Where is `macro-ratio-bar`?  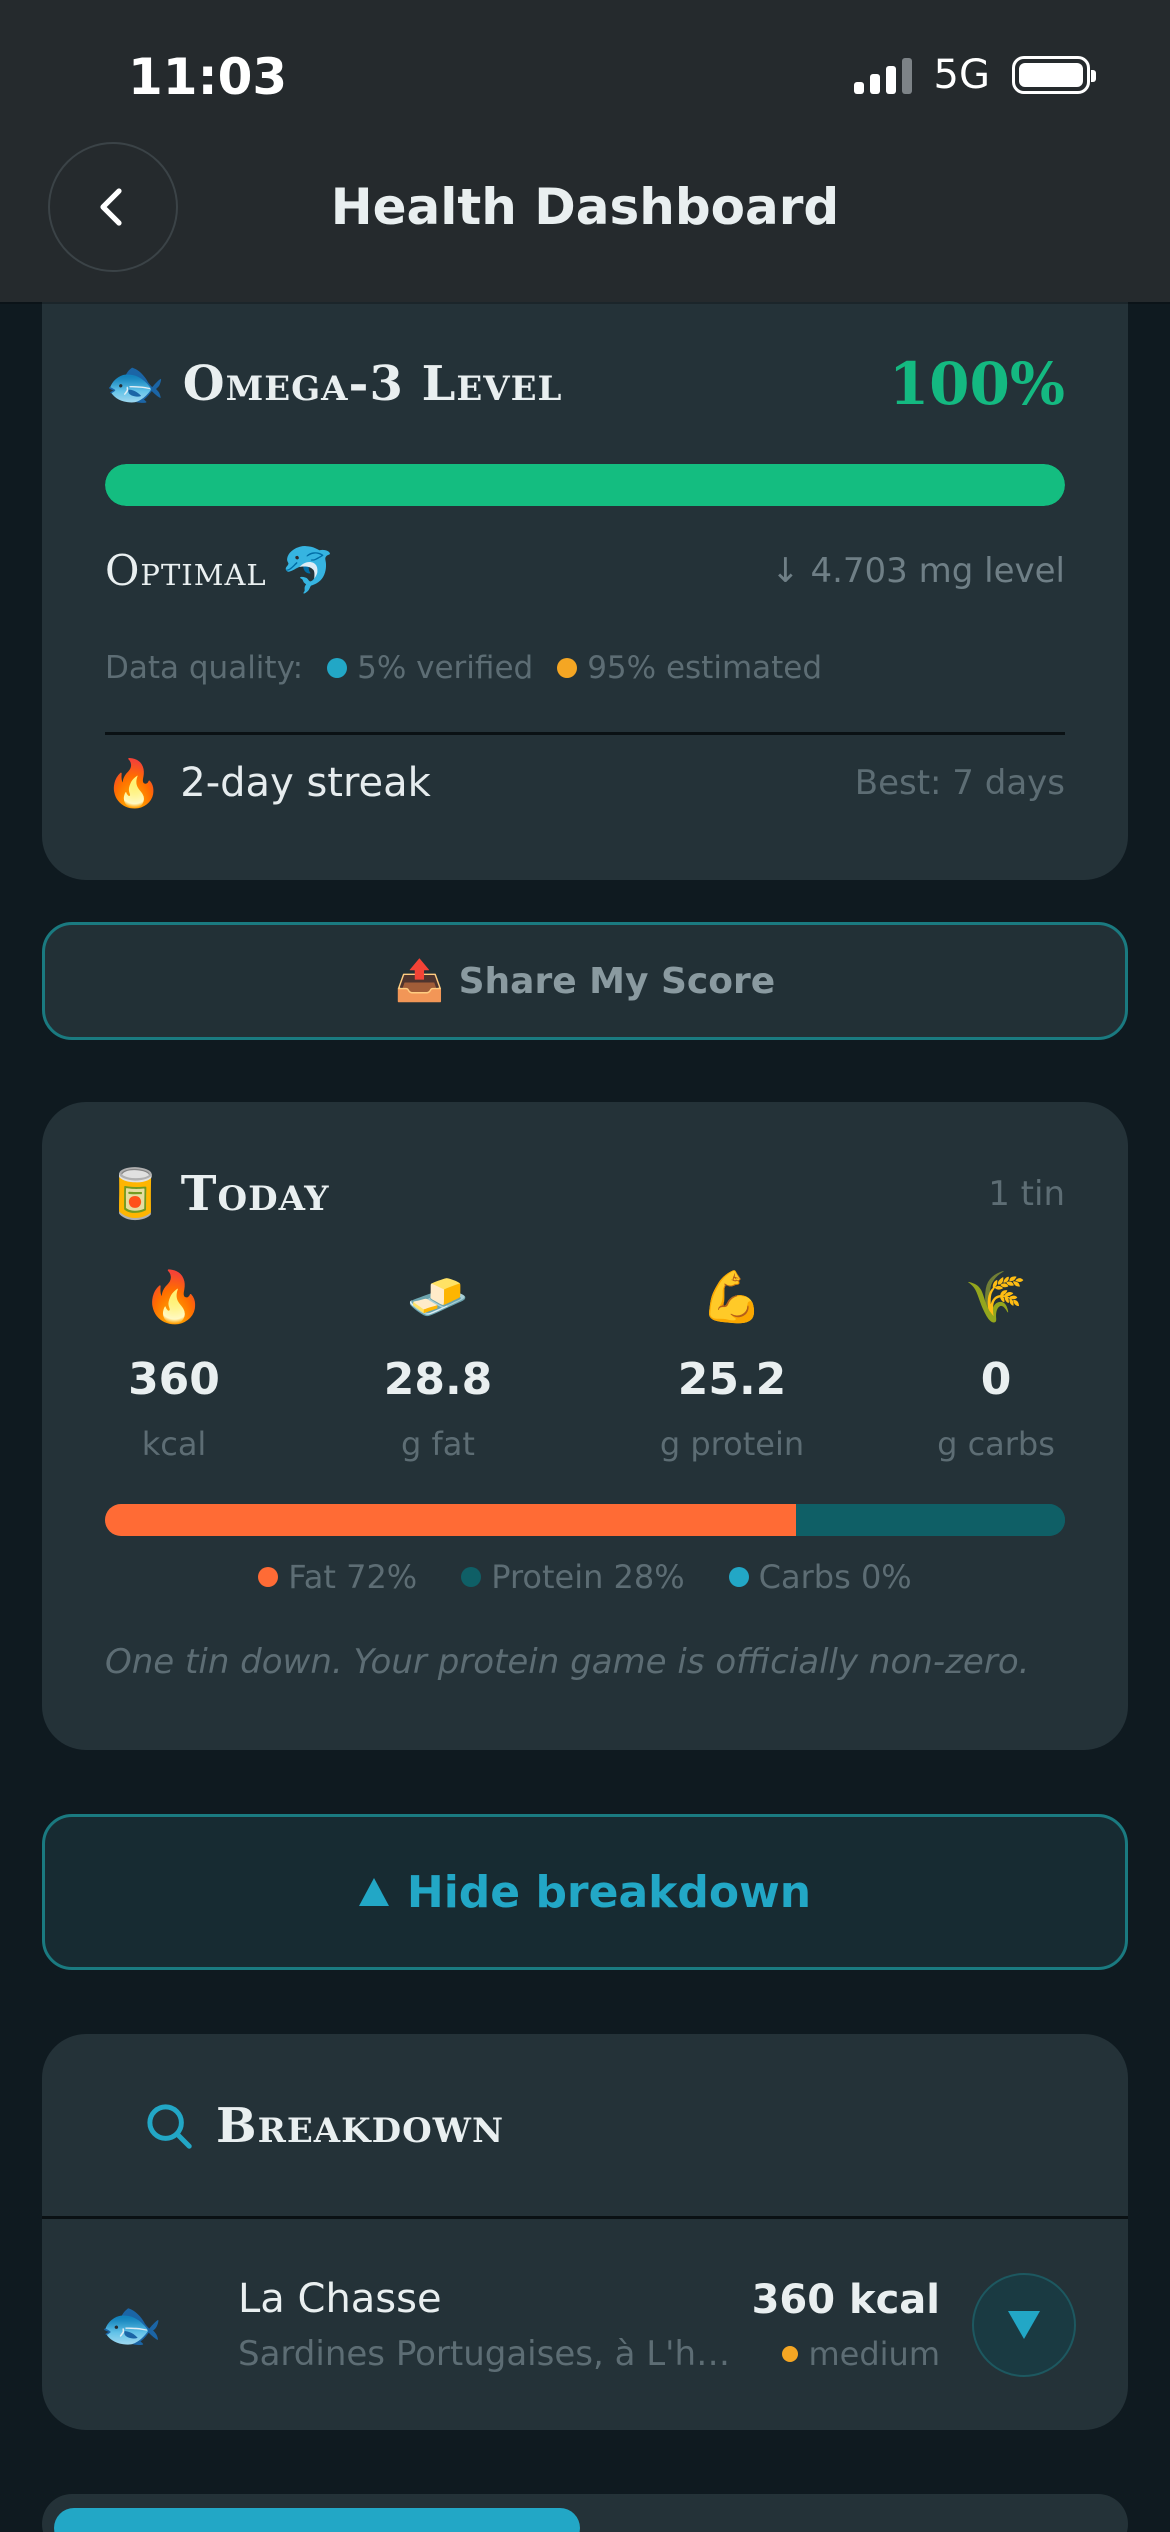
macro-ratio-bar is located at coordinates (585, 1520).